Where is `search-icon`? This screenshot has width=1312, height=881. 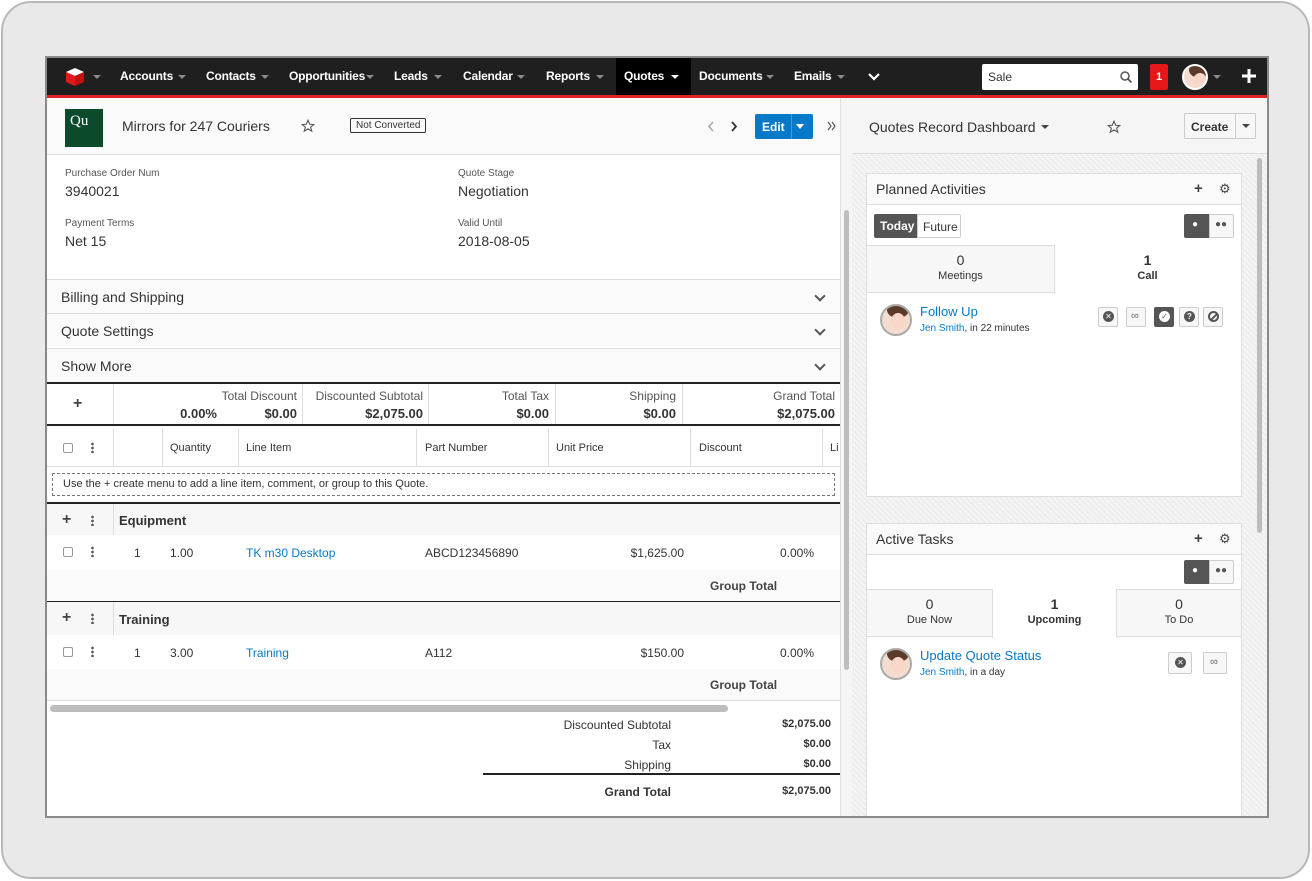
search-icon is located at coordinates (1126, 77).